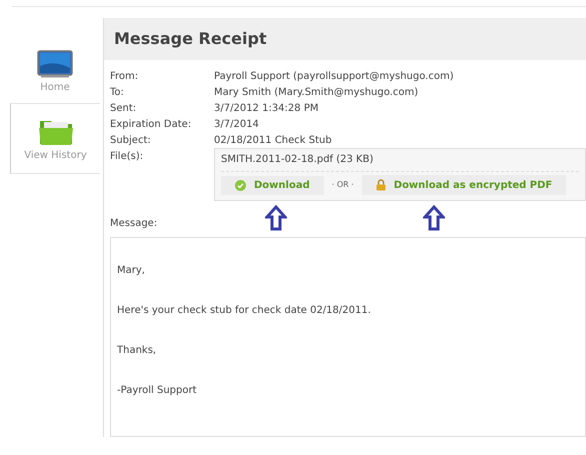 This screenshot has width=586, height=455. Describe the element at coordinates (117, 93) in the screenshot. I see `field-label: To:` at that location.